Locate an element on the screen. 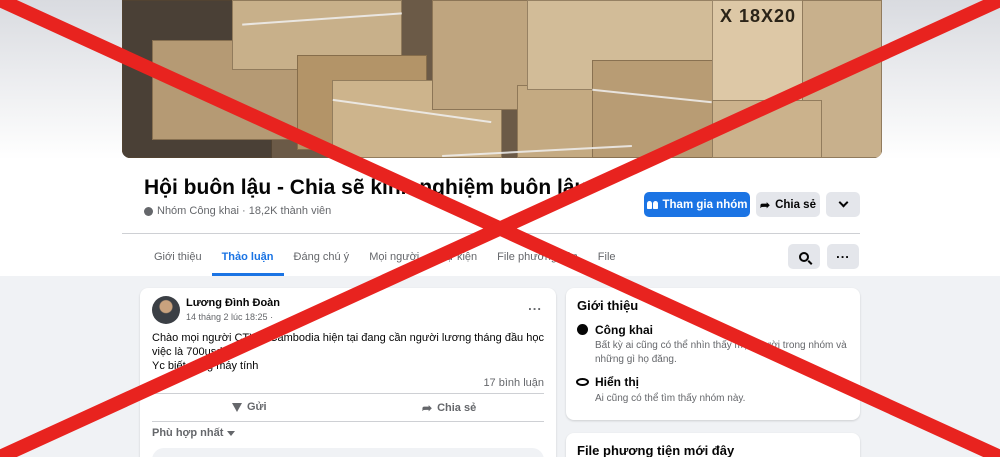  cover-box-label: X 18X20 is located at coordinates (758, 16).